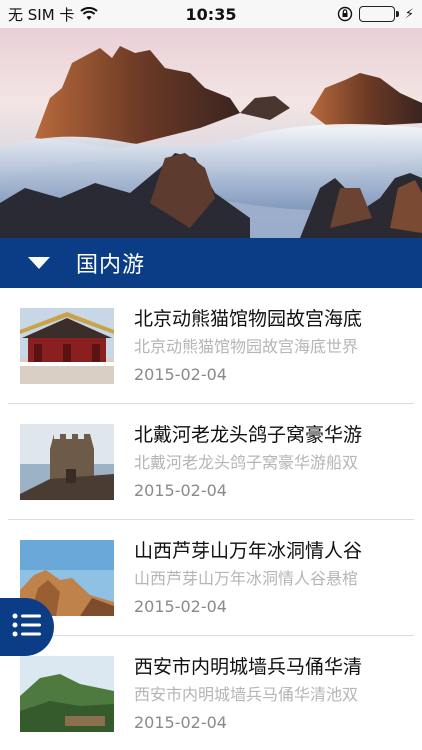 The width and height of the screenshot is (422, 750). I want to click on status-bar: 无 SIM 卡 10:35 ⚡, so click(211, 14).